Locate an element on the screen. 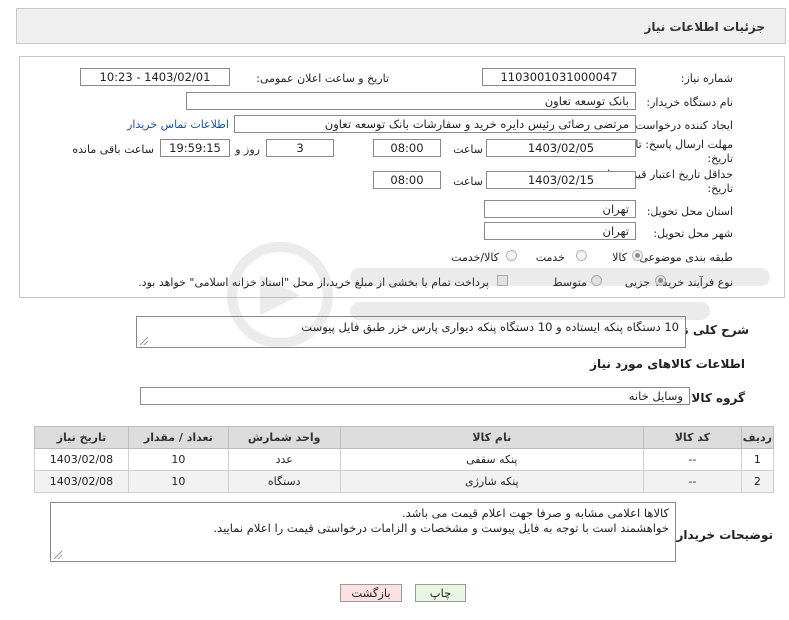 This screenshot has height=620, width=789. requester-label: ایجاد کننده درخواست: is located at coordinates (682, 125).